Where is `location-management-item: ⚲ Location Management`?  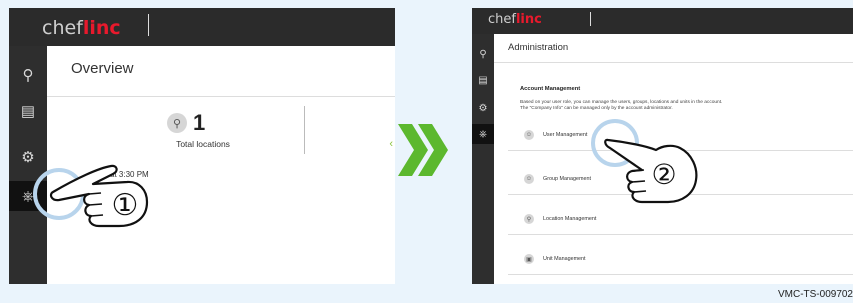 location-management-item: ⚲ Location Management is located at coordinates (680, 220).